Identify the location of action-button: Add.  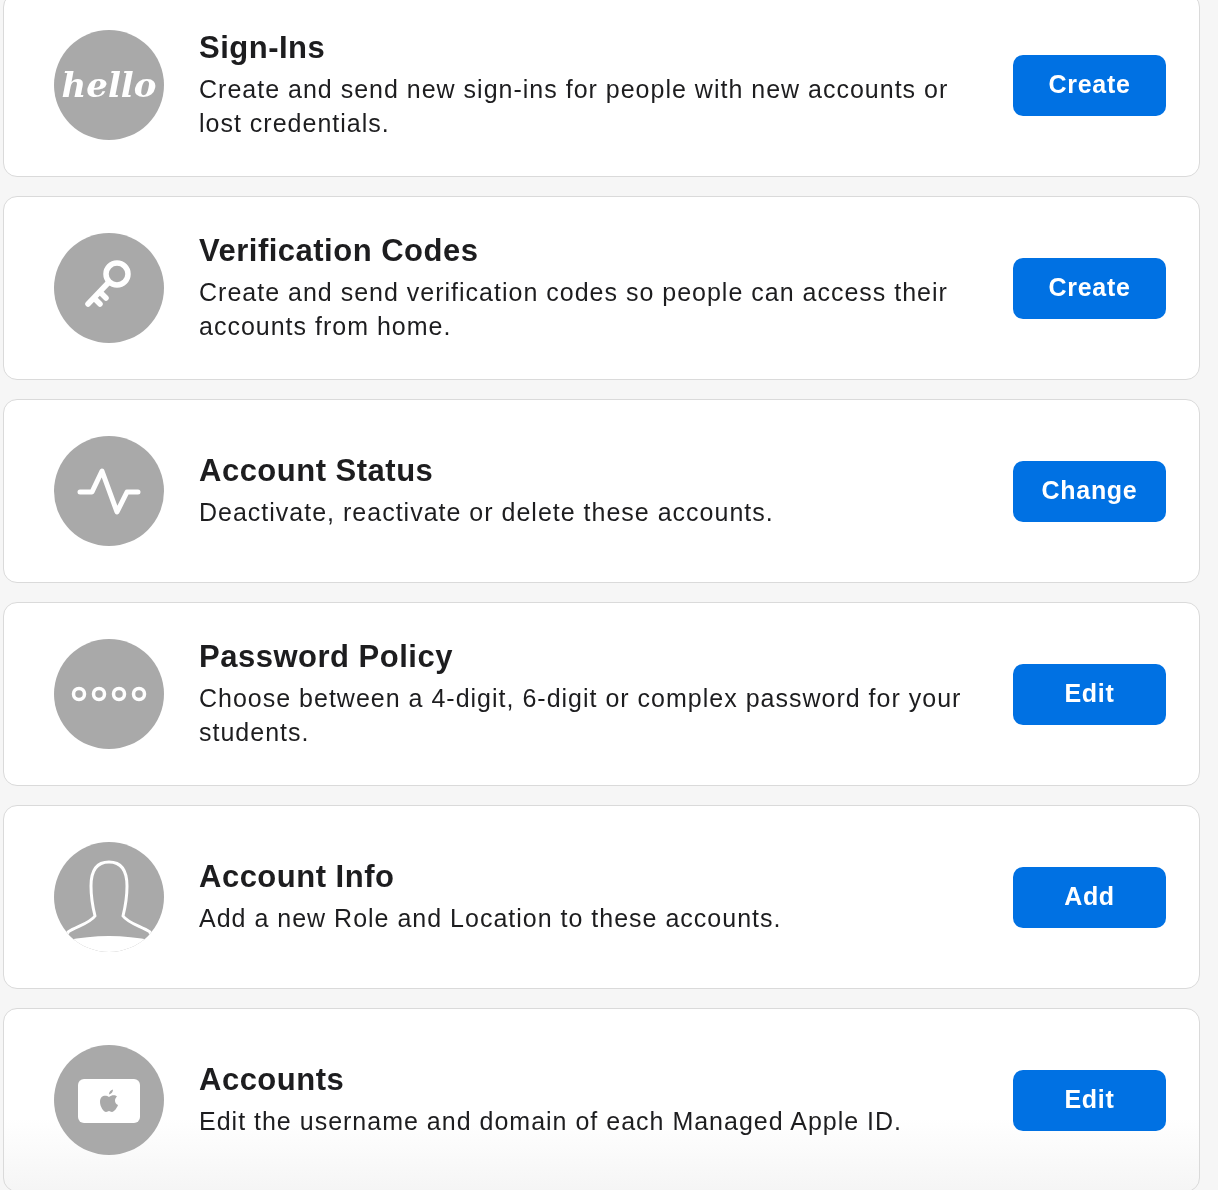
(1089, 897).